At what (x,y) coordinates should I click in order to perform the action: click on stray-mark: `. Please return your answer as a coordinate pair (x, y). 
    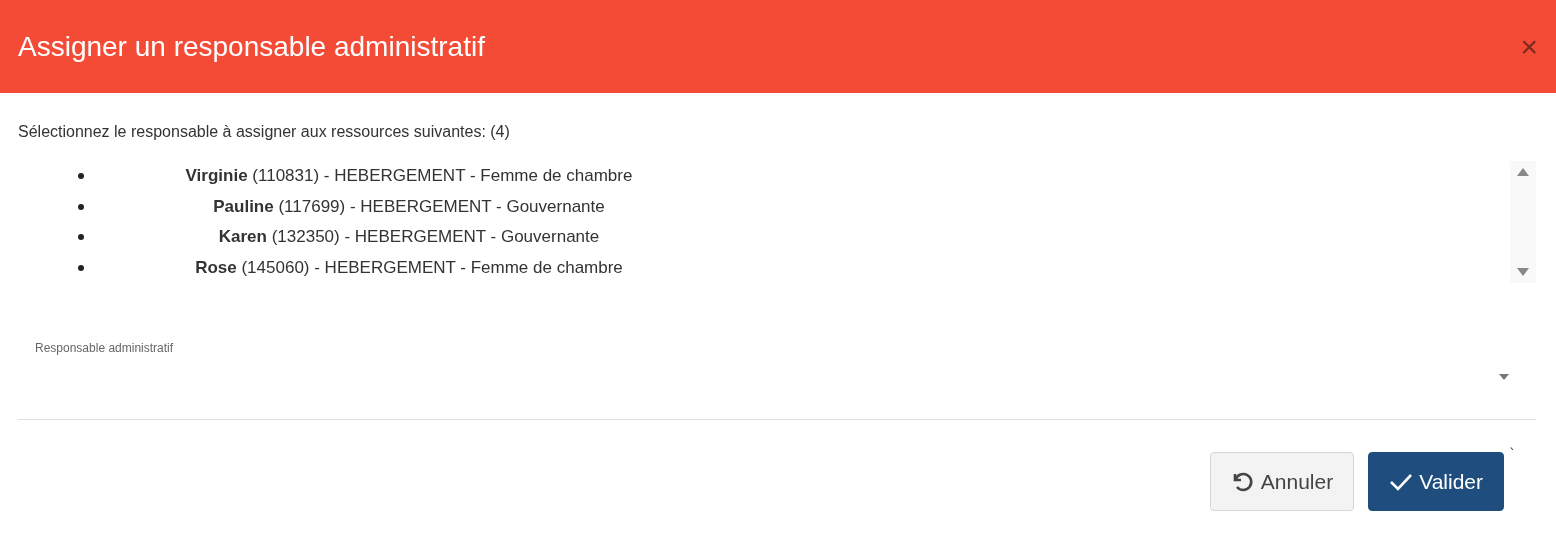
    Looking at the image, I should click on (1512, 454).